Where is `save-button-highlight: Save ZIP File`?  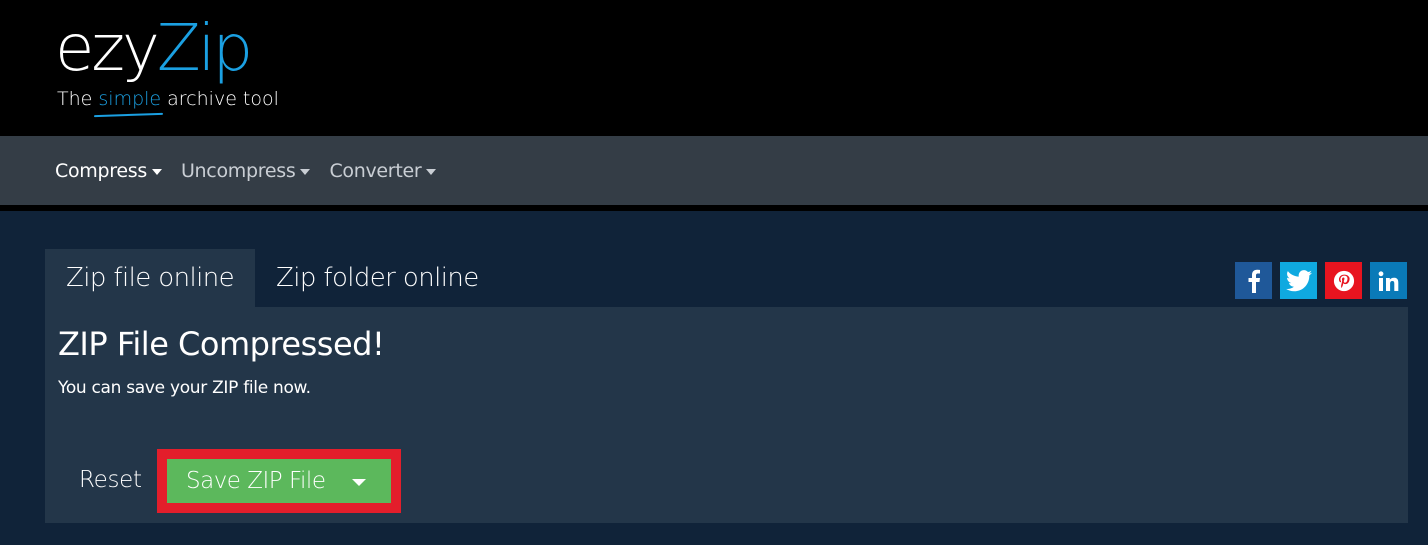
save-button-highlight: Save ZIP File is located at coordinates (279, 481).